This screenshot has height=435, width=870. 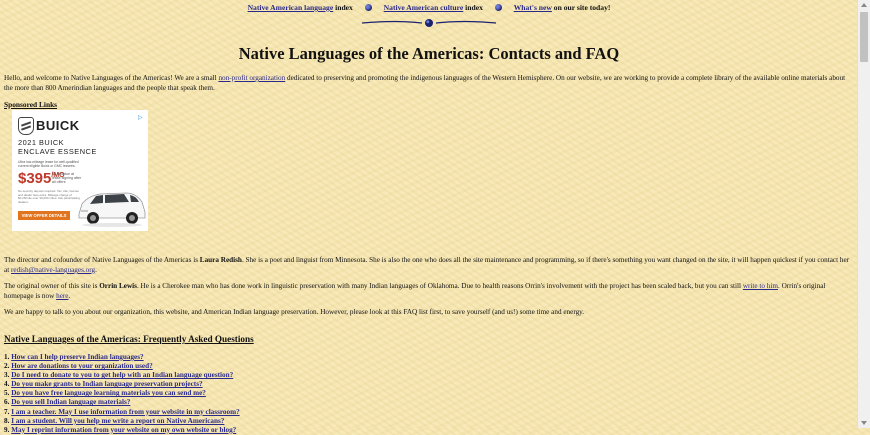 I want to click on nav-item-whats-new: What's new on our site today!, so click(x=562, y=7).